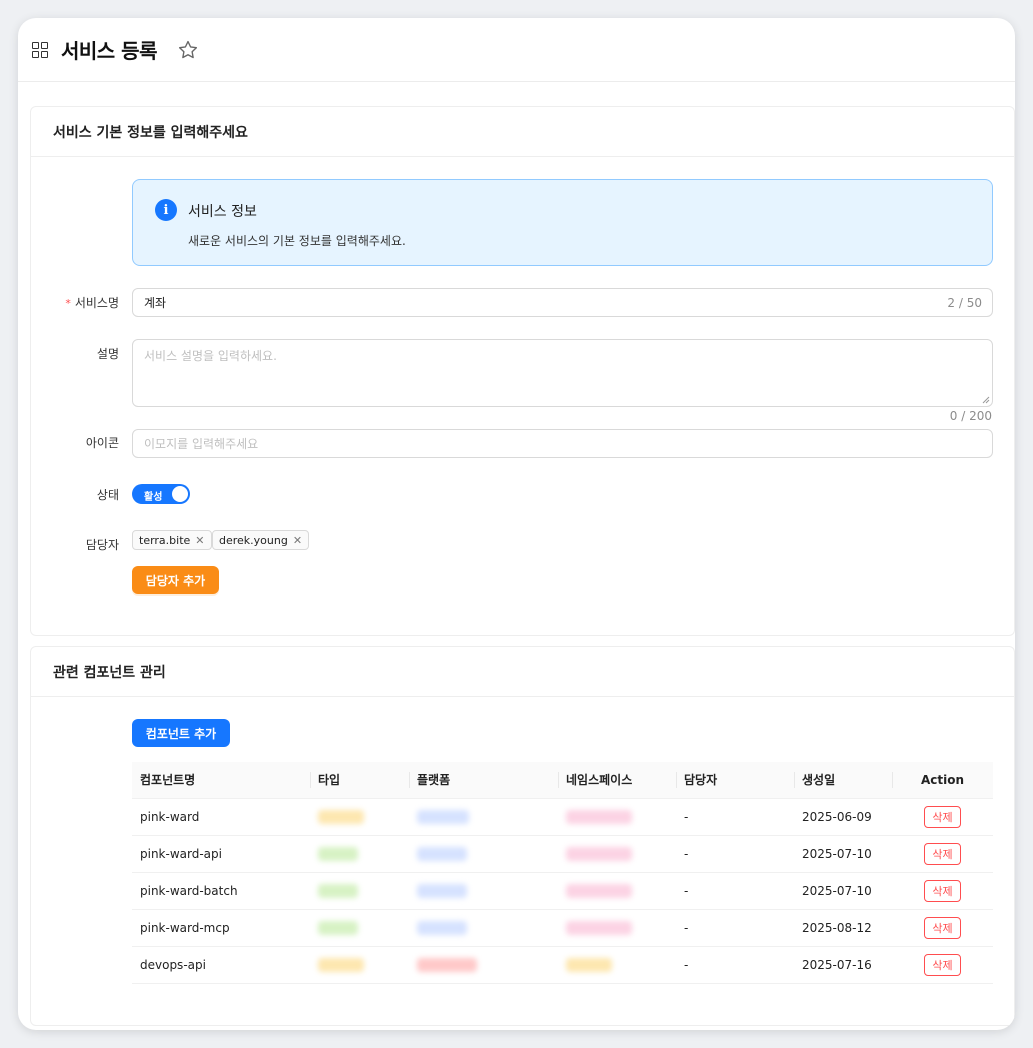  Describe the element at coordinates (253, 540) in the screenshot. I see `owner-tag-label: derek.young` at that location.